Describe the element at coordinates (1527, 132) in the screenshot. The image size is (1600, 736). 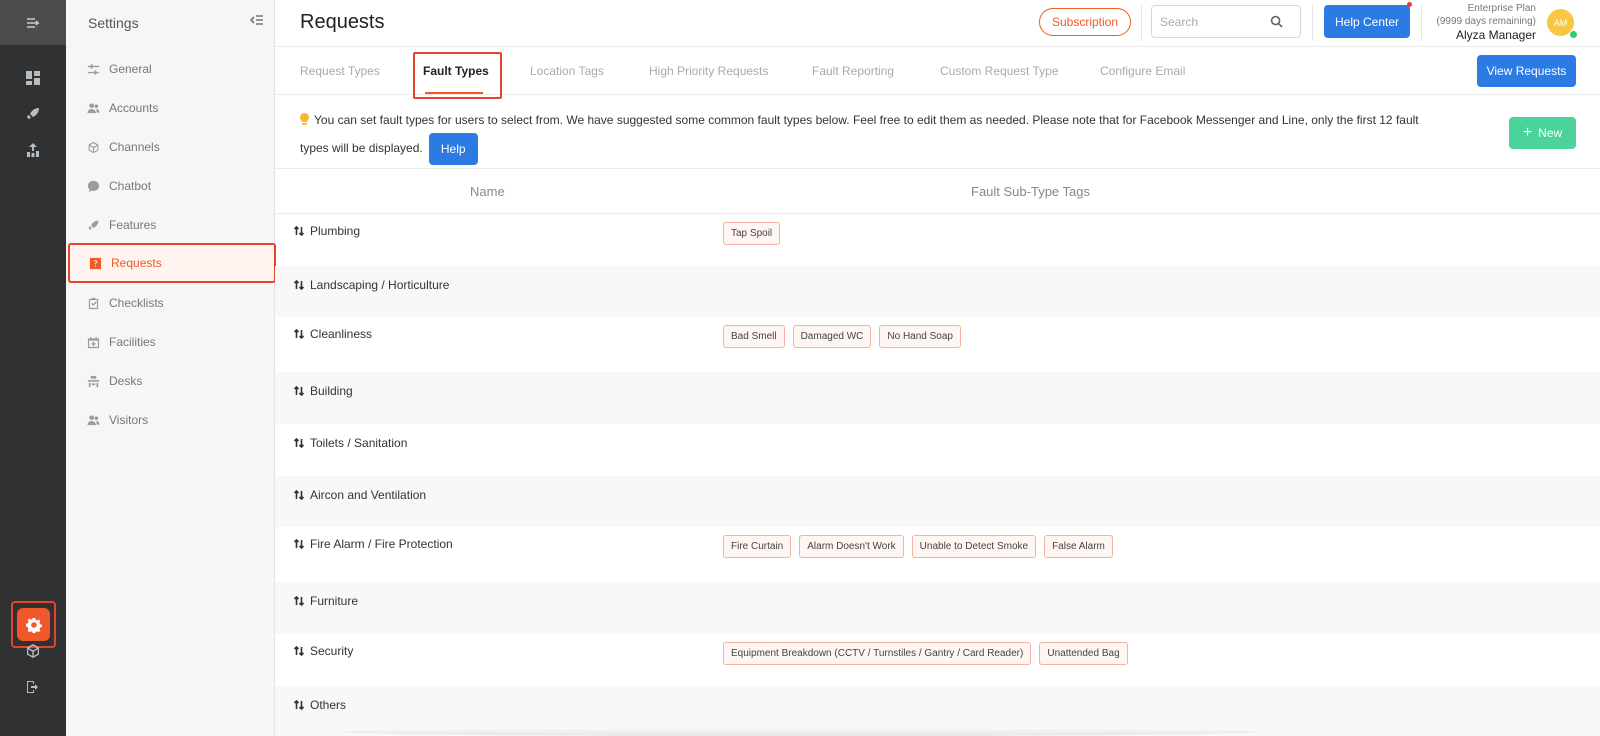
I see `plus-icon: +` at that location.